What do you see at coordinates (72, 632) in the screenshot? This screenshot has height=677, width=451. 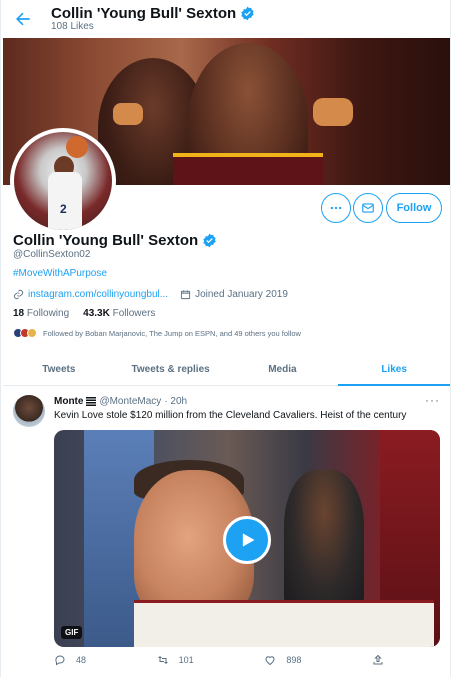 I see `gif-badge: GIF` at bounding box center [72, 632].